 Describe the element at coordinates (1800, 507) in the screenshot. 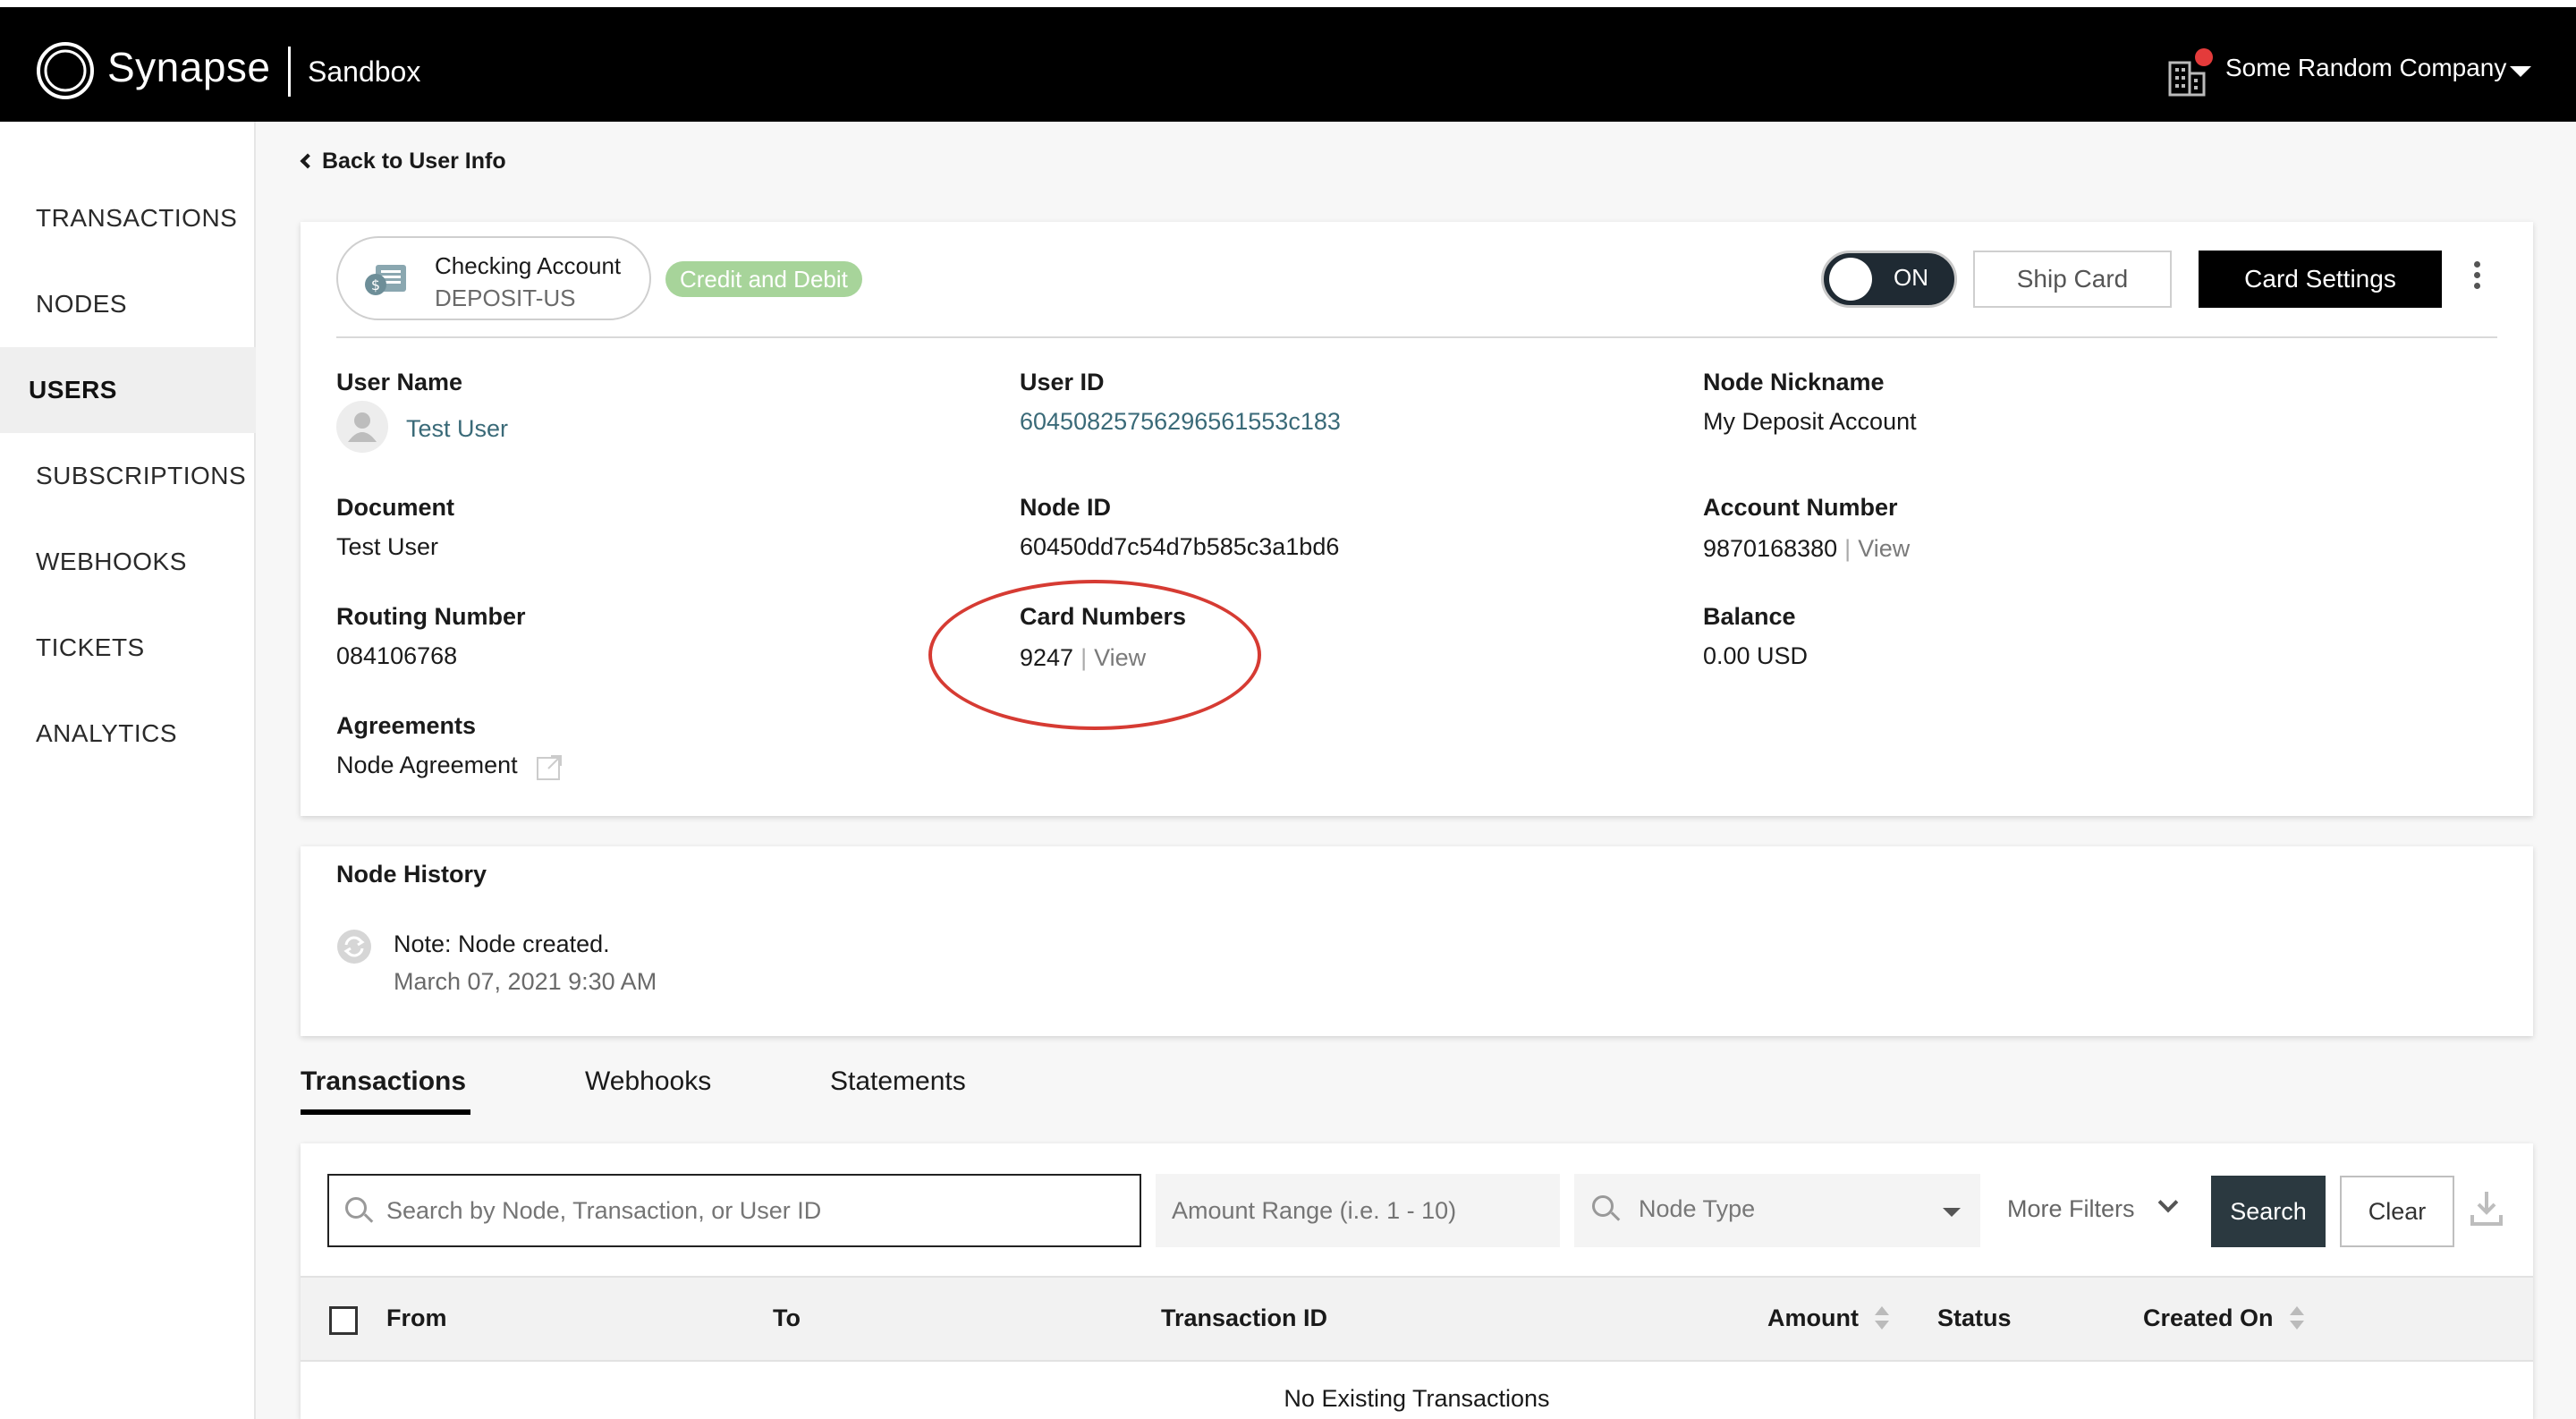

I see `account-number-label: Account Number` at that location.